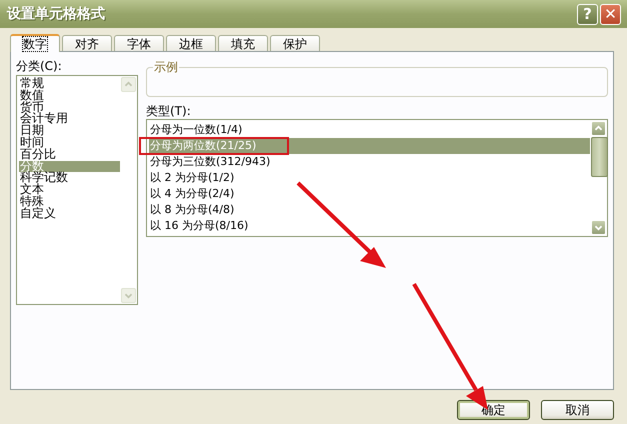  What do you see at coordinates (369, 210) in the screenshot?
I see `type-item: 以 8 为分母(4/8)` at bounding box center [369, 210].